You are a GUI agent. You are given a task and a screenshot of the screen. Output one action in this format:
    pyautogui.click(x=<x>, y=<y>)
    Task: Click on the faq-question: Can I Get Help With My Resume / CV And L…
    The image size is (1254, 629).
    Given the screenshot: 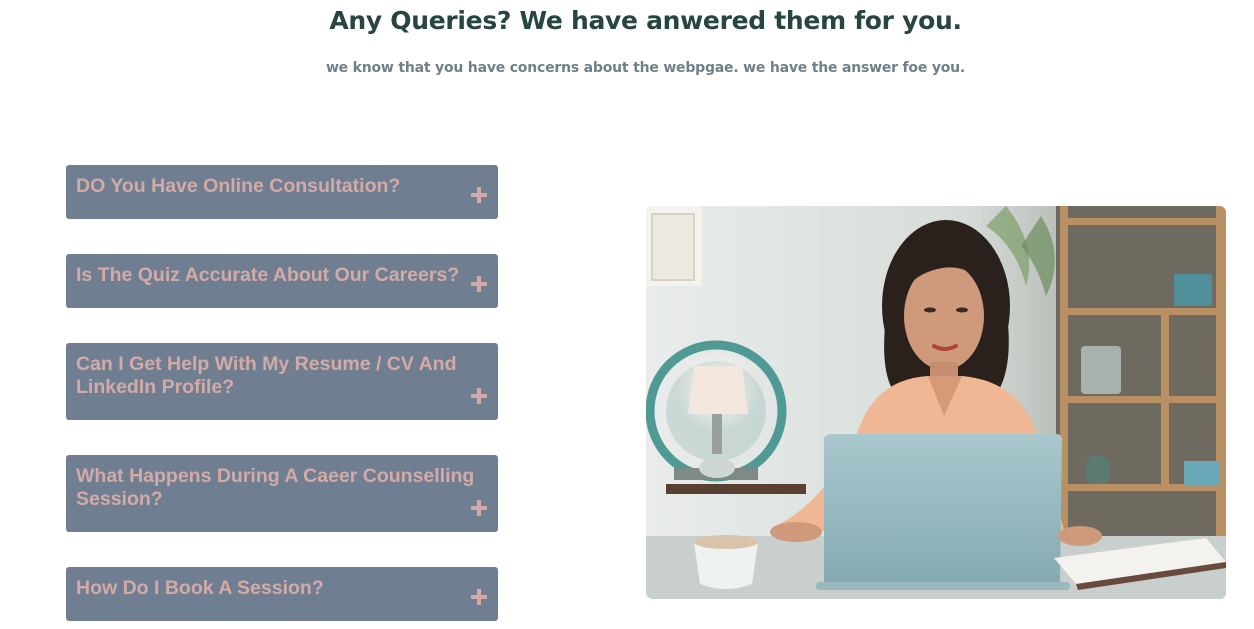 What is the action you would take?
    pyautogui.click(x=266, y=375)
    